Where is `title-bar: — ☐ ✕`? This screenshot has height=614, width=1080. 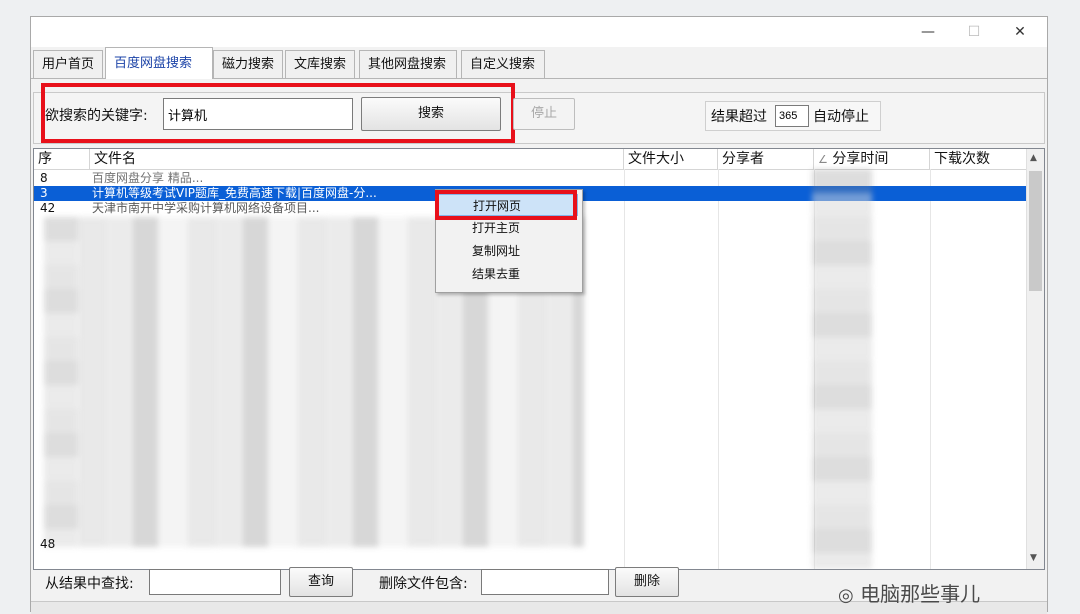
title-bar: — ☐ ✕ is located at coordinates (539, 32).